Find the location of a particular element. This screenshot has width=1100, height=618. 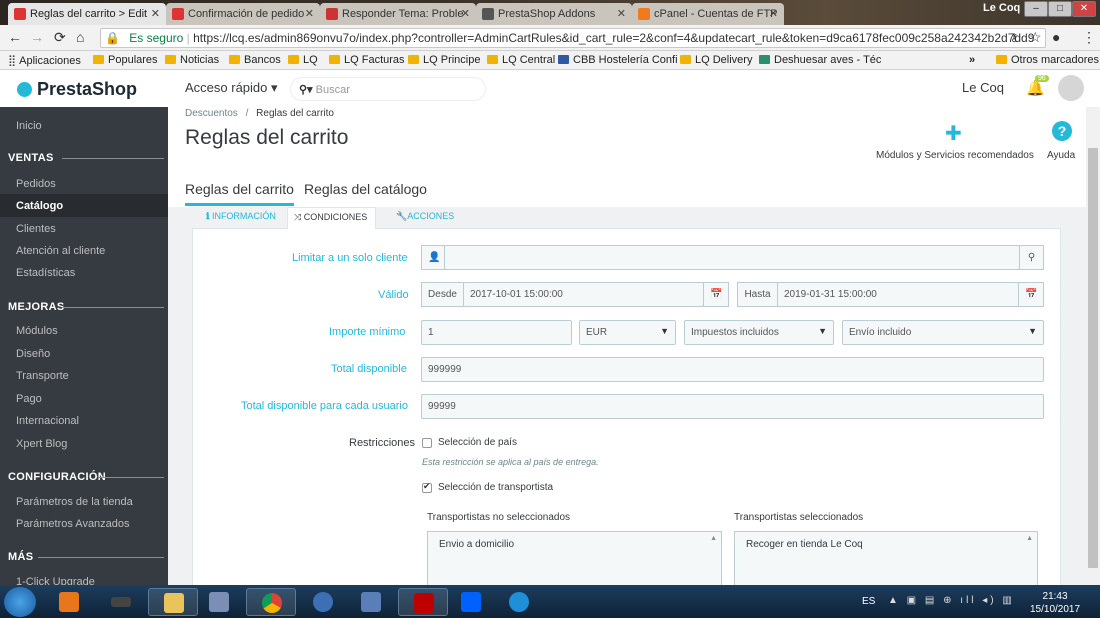

help-button: Ayuda is located at coordinates (1061, 155).